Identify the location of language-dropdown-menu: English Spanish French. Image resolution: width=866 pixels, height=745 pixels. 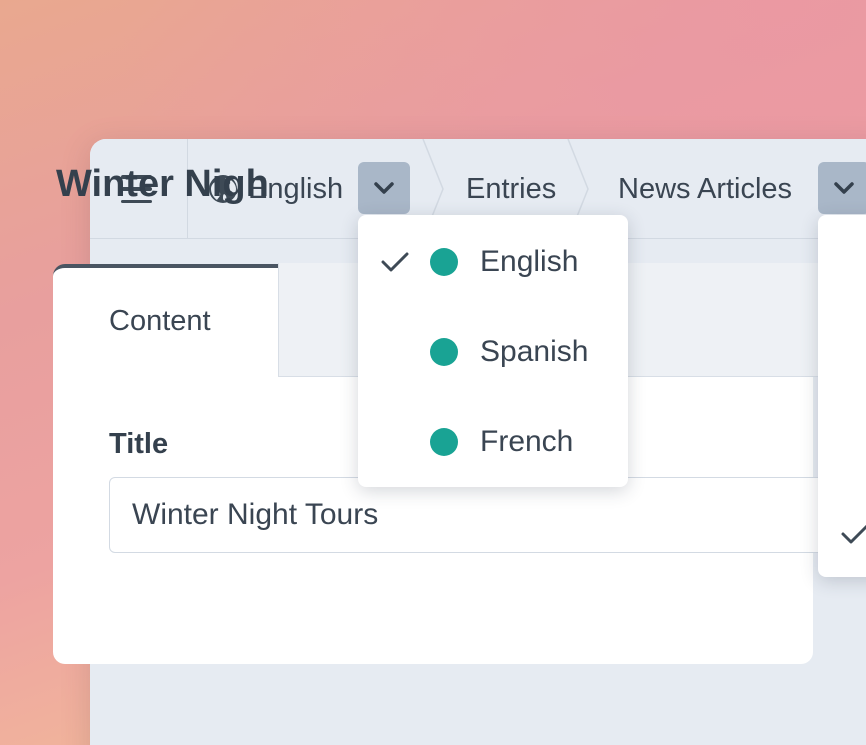
(493, 351).